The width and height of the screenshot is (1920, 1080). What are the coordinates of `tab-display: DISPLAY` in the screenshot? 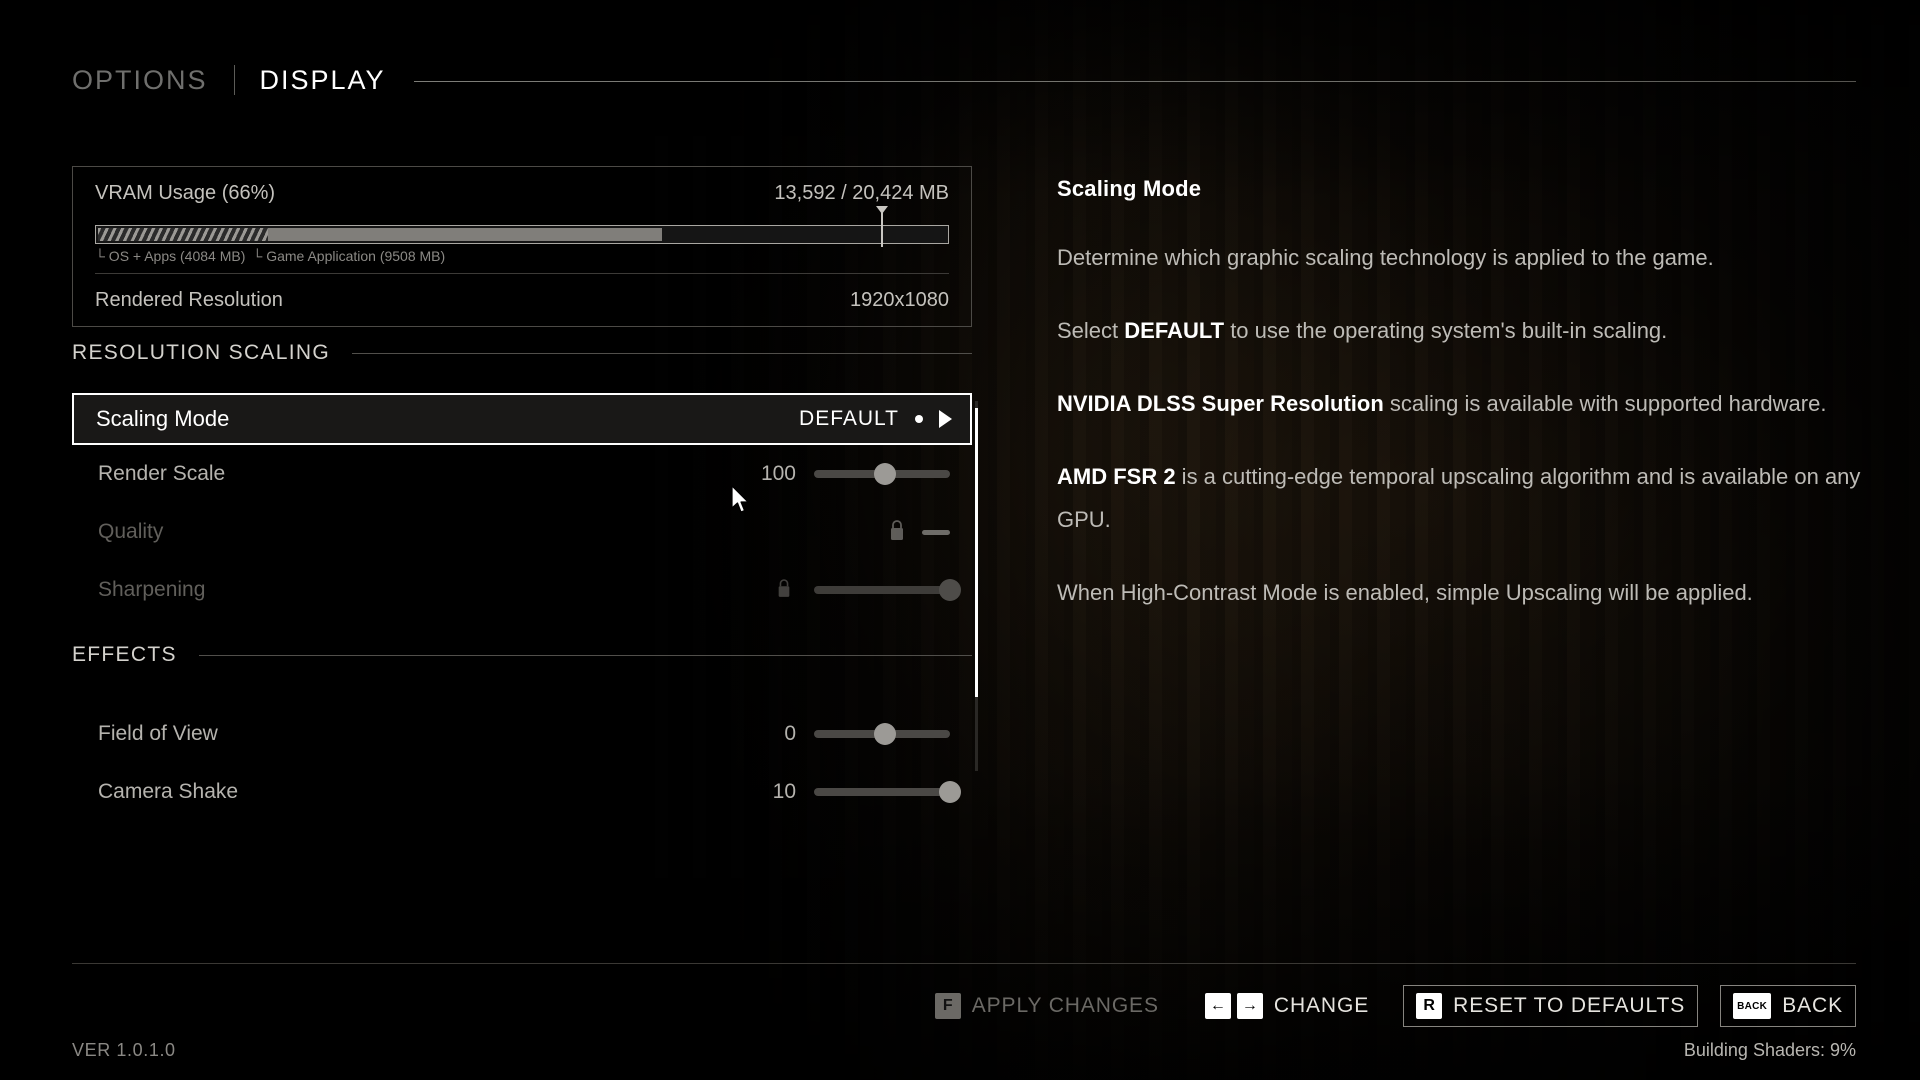 It's located at (323, 80).